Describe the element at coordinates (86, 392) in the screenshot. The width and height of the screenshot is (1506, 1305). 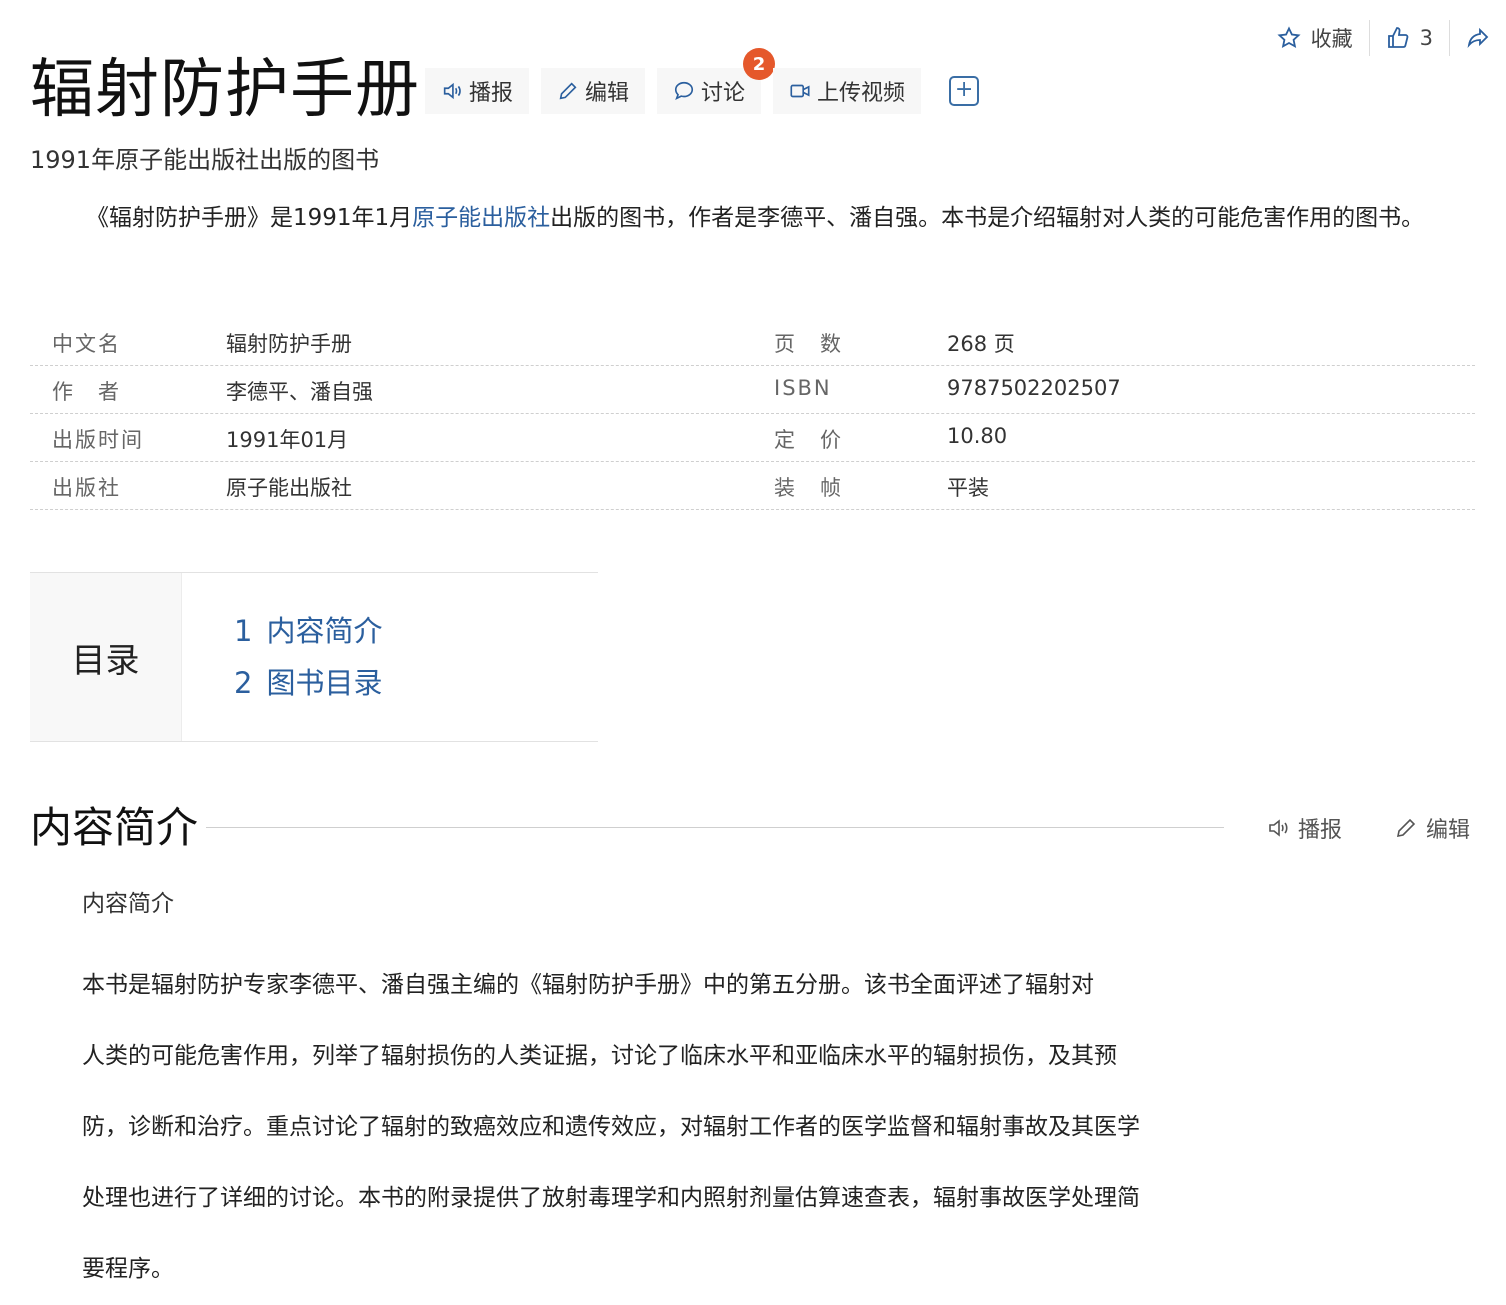
I see `info-key: 作 者` at that location.